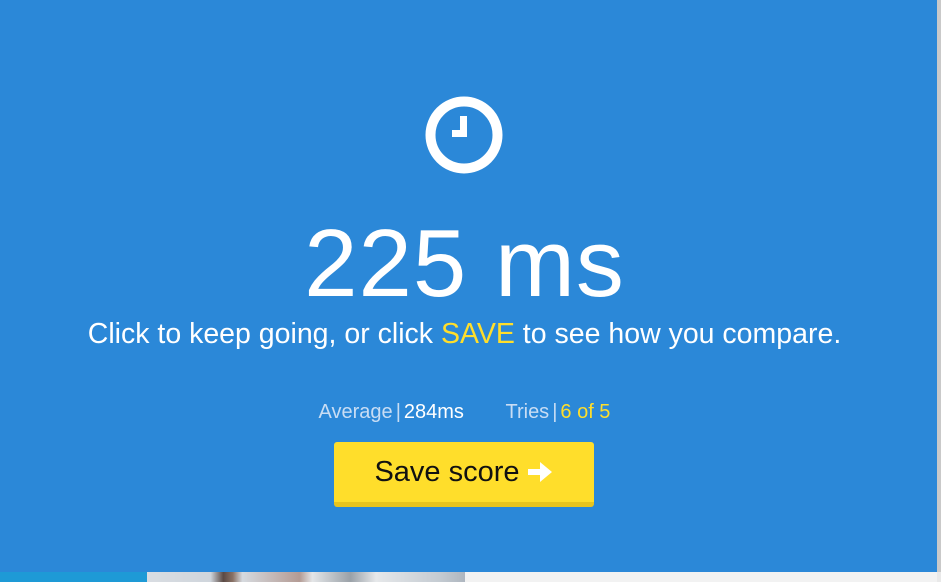 This screenshot has width=941, height=582. What do you see at coordinates (939, 286) in the screenshot?
I see `scrollbar-thumb` at bounding box center [939, 286].